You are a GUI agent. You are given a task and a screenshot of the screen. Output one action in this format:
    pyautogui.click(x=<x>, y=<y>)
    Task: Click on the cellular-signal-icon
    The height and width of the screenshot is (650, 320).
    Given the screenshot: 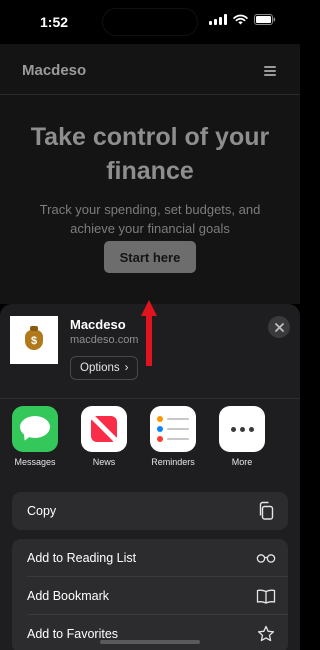 What is the action you would take?
    pyautogui.click(x=218, y=19)
    